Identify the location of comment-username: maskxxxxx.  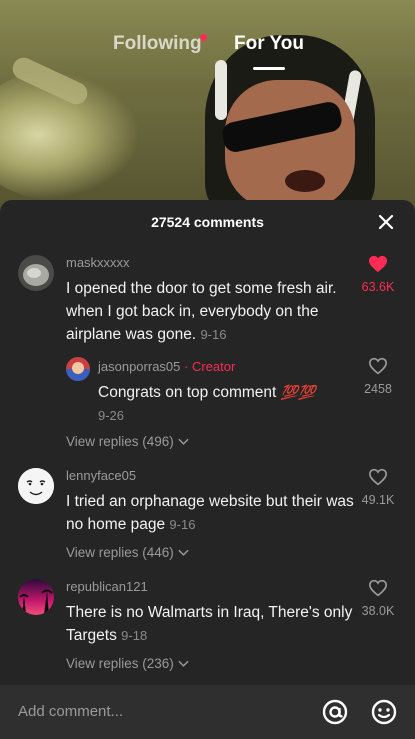
(98, 262).